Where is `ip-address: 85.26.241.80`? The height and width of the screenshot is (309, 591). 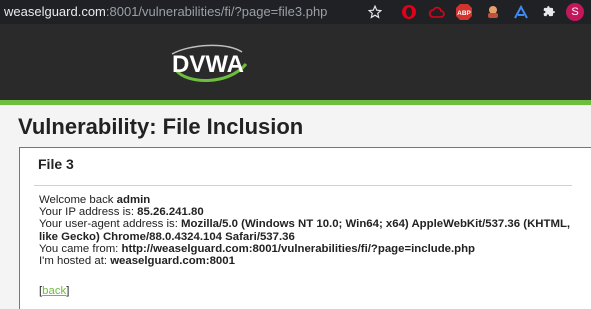 ip-address: 85.26.241.80 is located at coordinates (170, 212).